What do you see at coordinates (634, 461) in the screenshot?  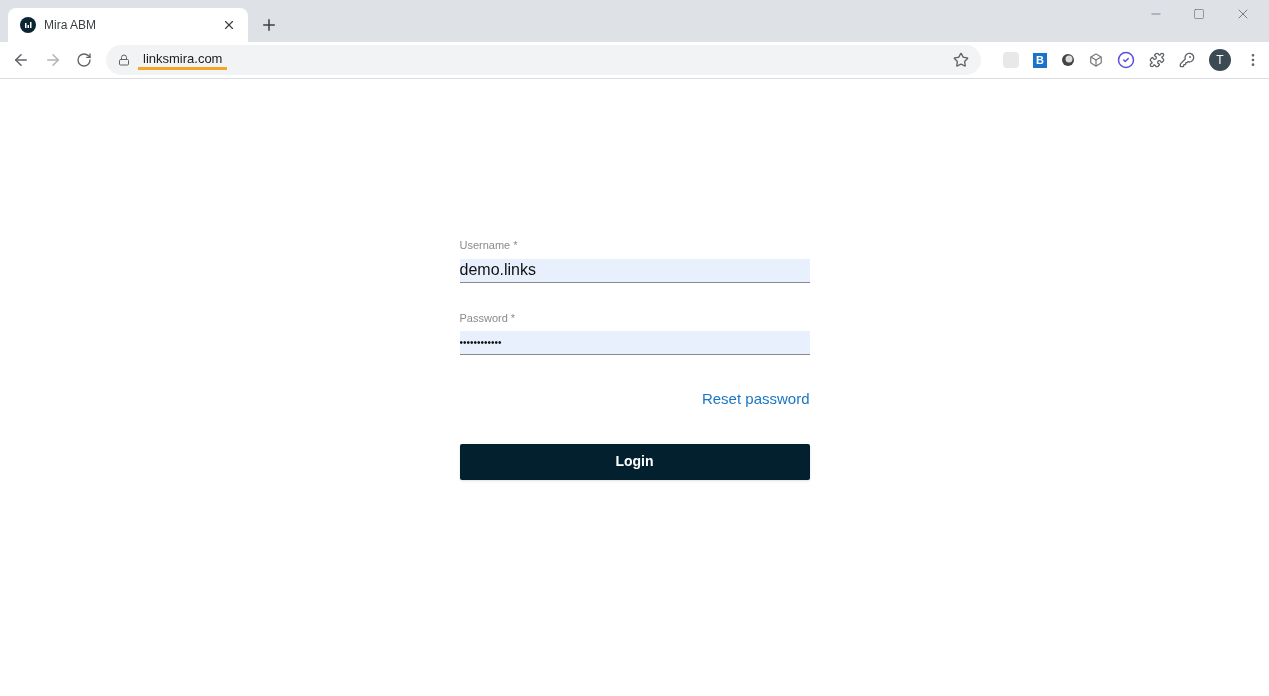 I see `login-button: Login` at bounding box center [634, 461].